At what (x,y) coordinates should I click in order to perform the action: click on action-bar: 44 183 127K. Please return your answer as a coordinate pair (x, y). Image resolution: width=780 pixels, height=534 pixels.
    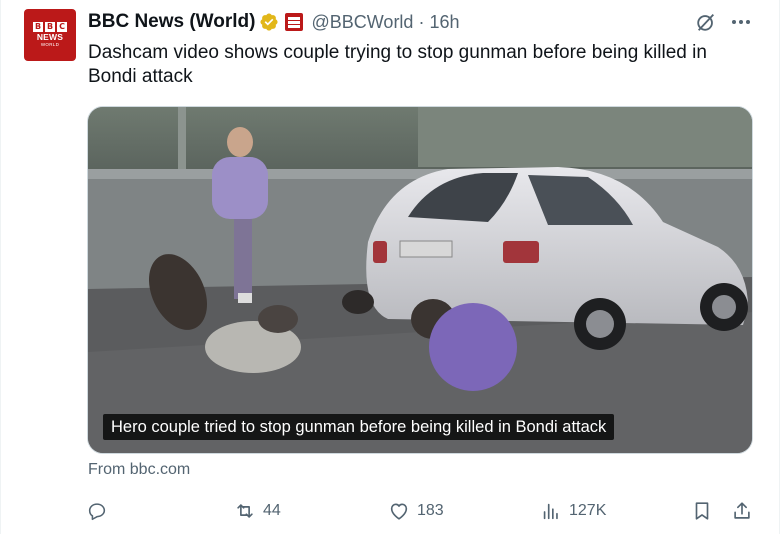
    Looking at the image, I should click on (390, 511).